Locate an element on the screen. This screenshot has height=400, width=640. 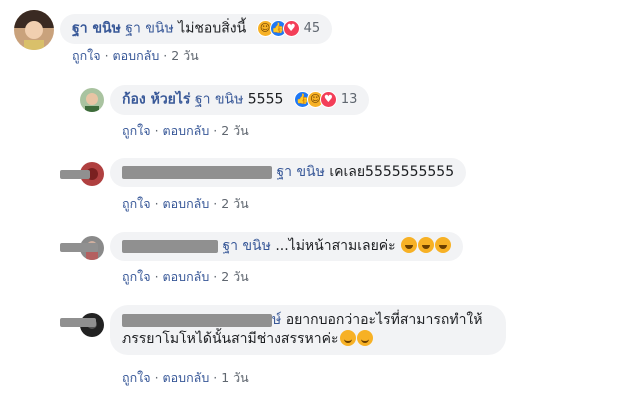
comment-text-line-1: อยากบอกว่าอะไรที่สามารถทำให้ is located at coordinates (384, 320).